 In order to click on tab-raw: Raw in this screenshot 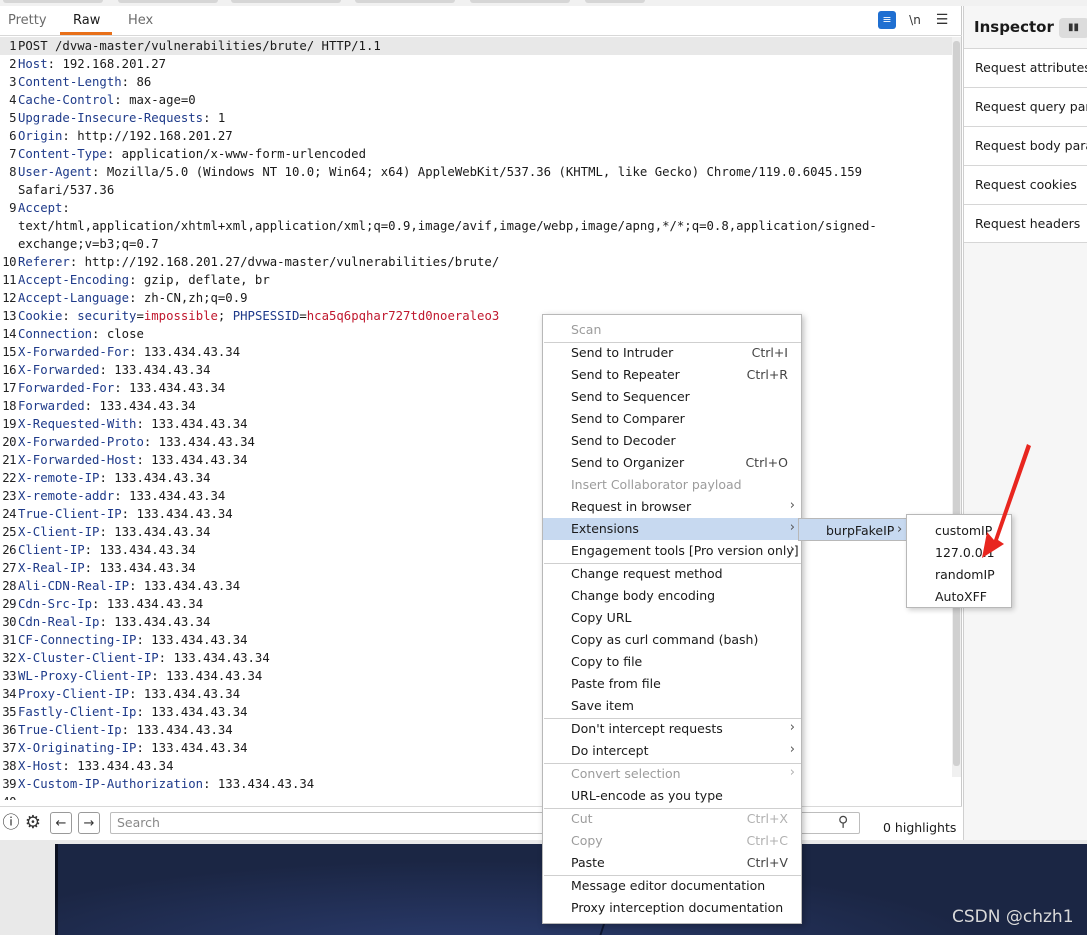, I will do `click(86, 20)`.